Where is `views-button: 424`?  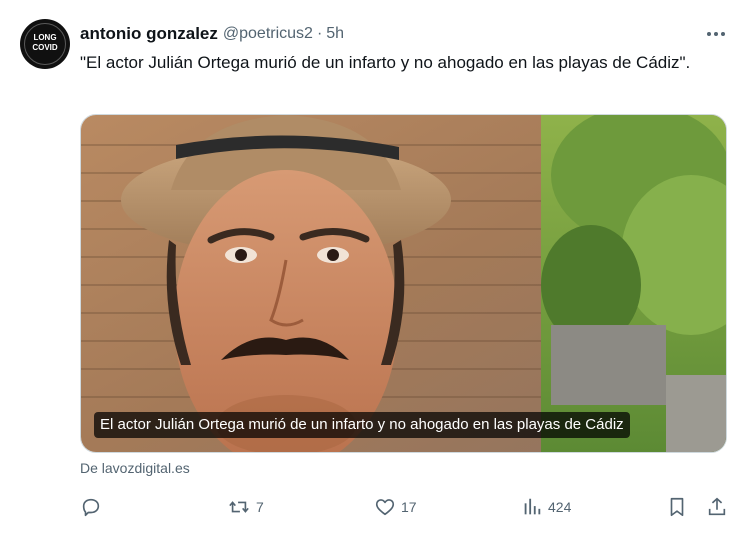
views-button: 424 is located at coordinates (546, 507).